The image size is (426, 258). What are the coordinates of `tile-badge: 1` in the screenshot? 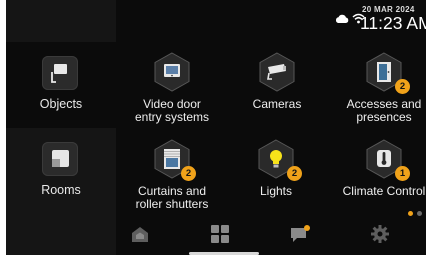 It's located at (402, 173).